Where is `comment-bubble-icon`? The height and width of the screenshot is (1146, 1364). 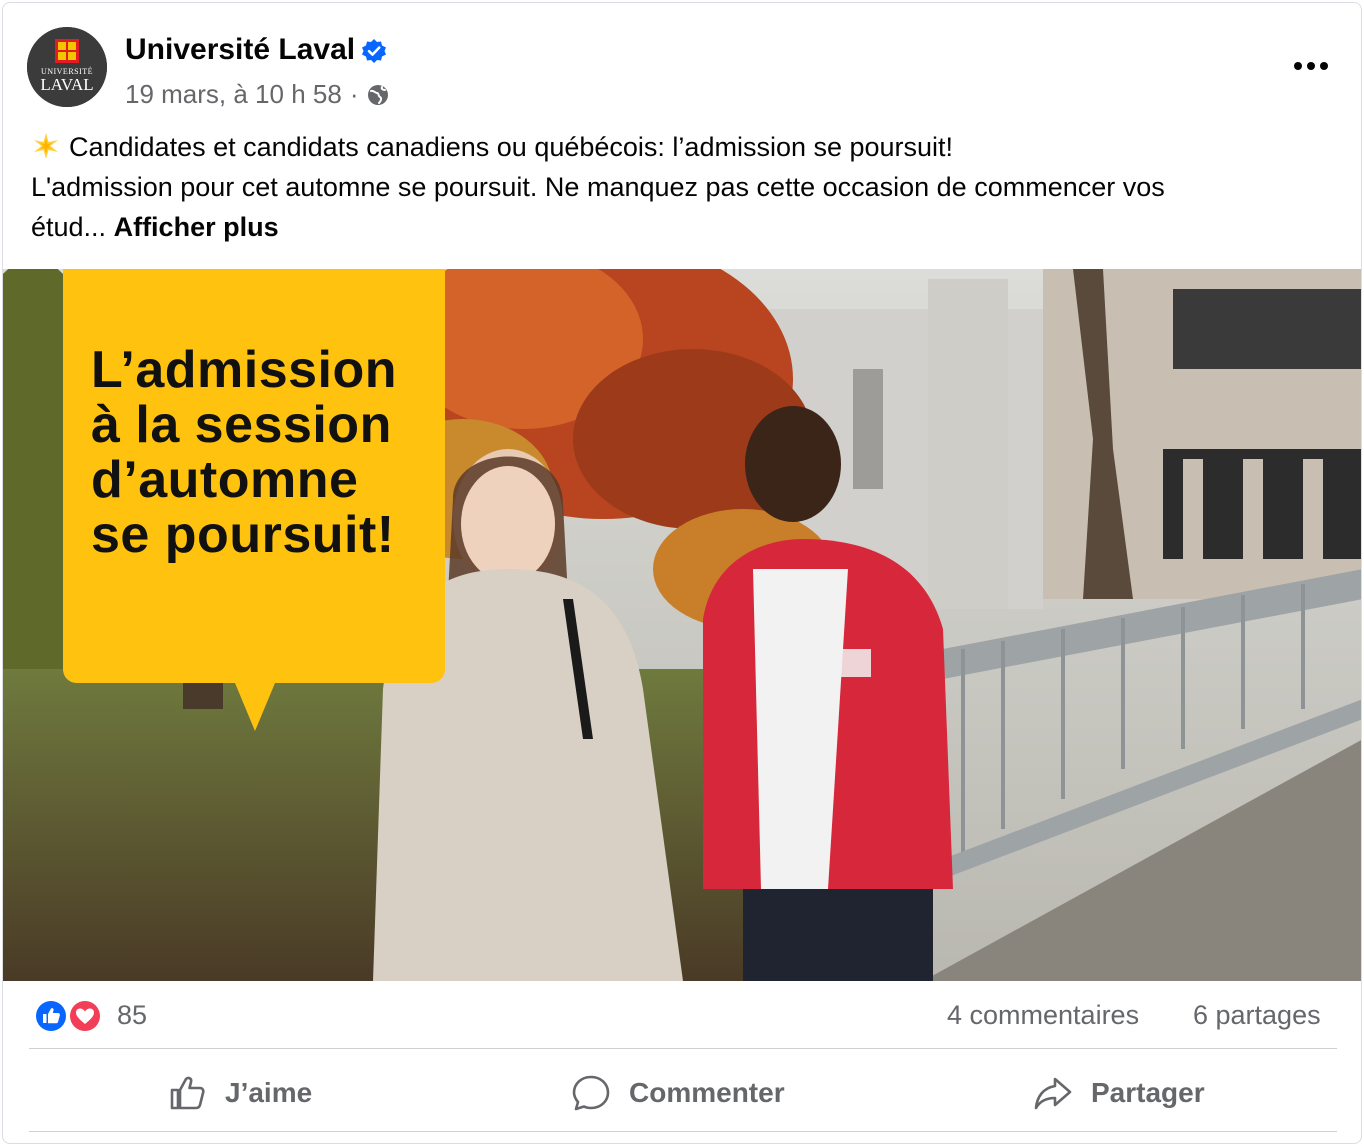 comment-bubble-icon is located at coordinates (591, 1093).